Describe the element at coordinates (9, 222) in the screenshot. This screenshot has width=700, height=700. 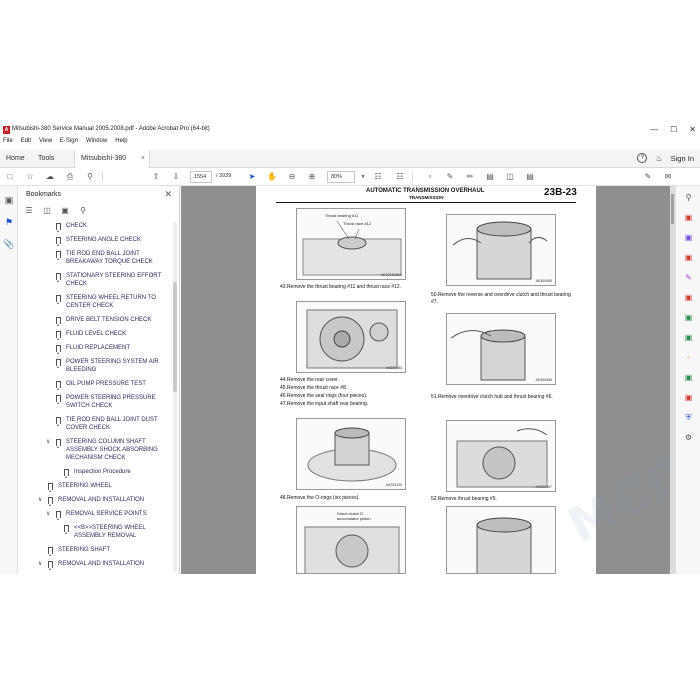
I see `bookmarks-icon: ⚑` at that location.